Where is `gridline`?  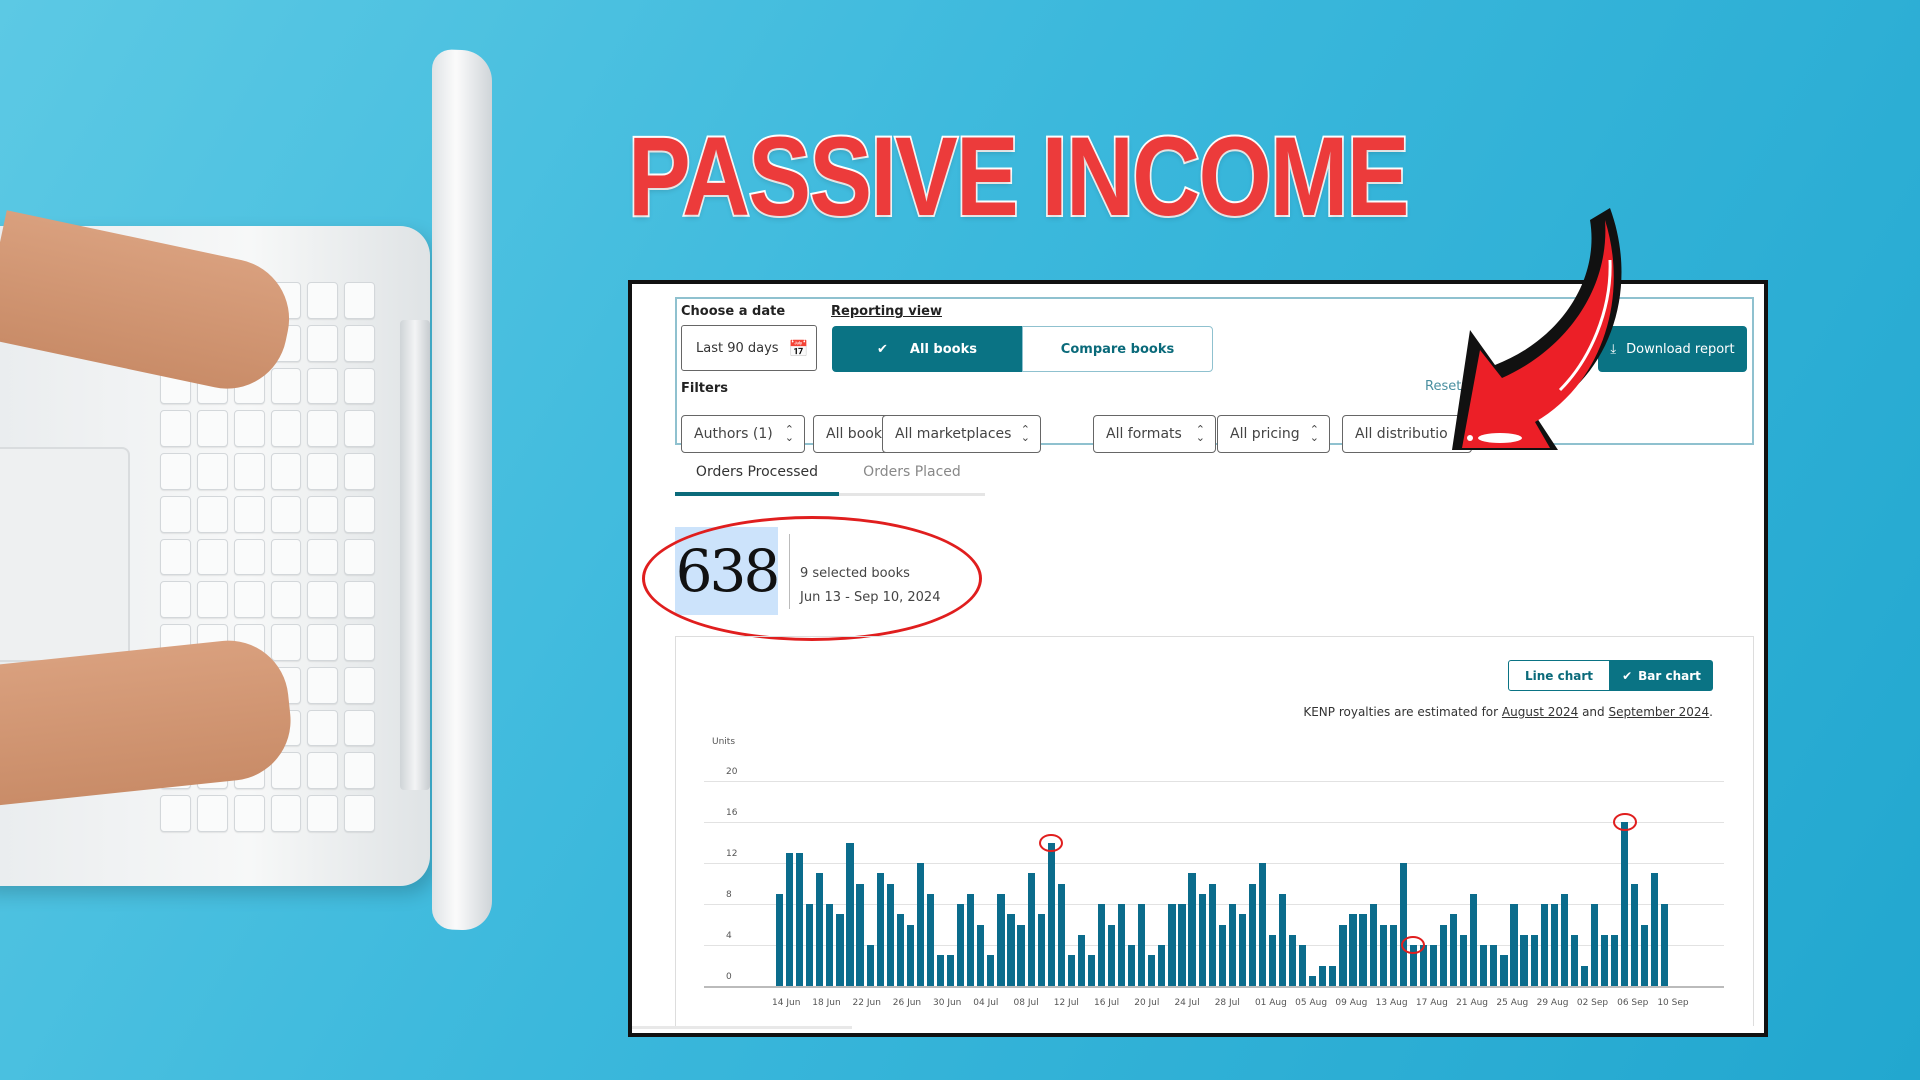
gridline is located at coordinates (1214, 822).